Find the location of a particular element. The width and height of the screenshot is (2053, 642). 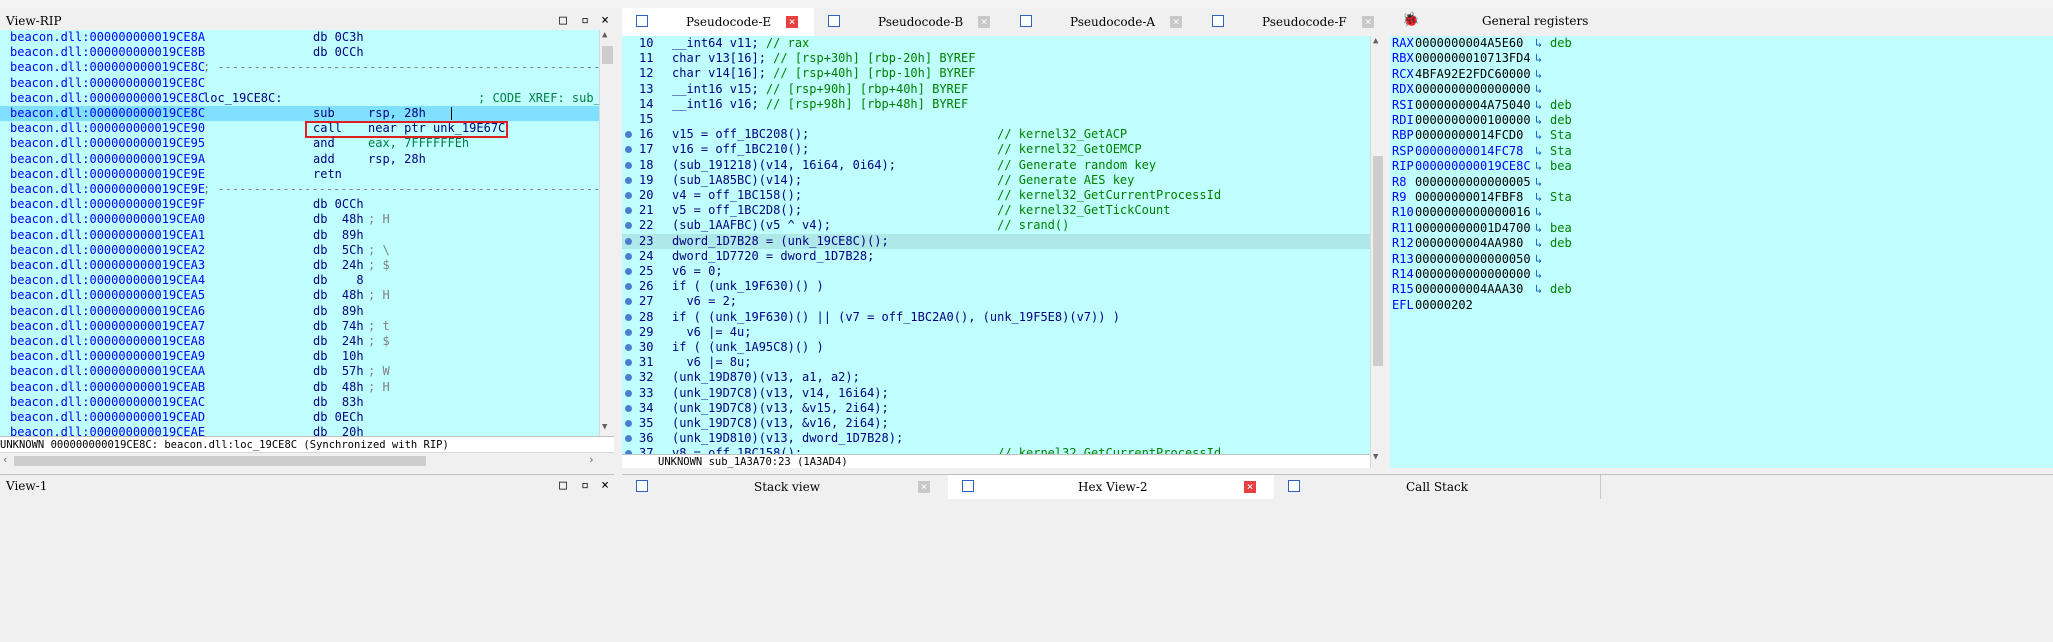

scroll-right-icon: › is located at coordinates (591, 459).